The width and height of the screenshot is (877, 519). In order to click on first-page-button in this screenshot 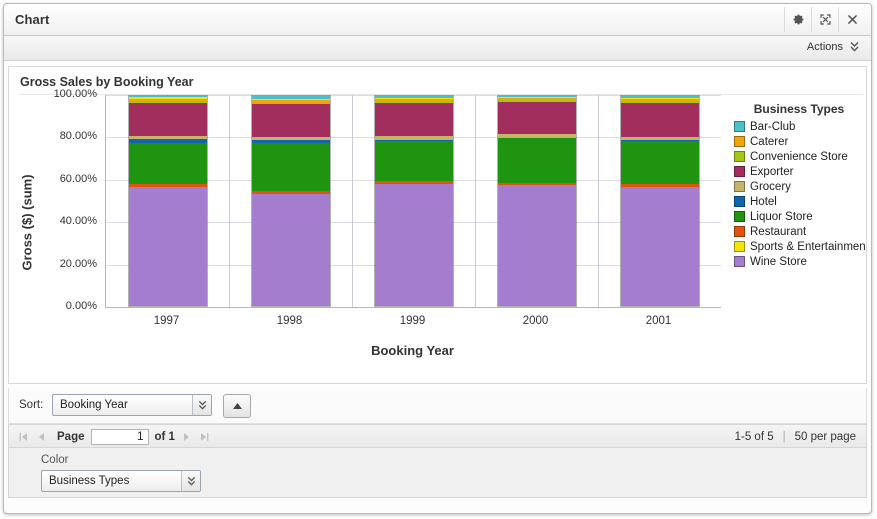, I will do `click(23, 437)`.